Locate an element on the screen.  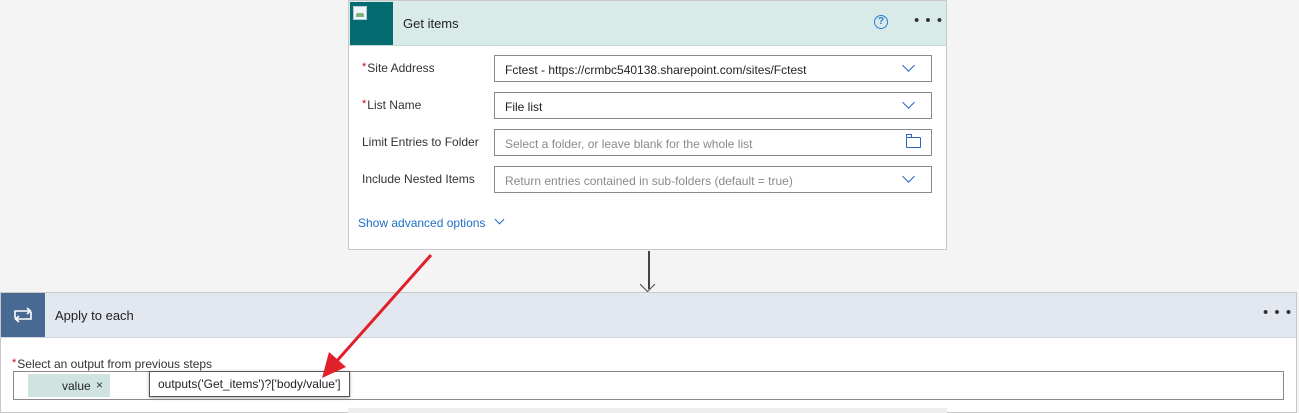
folder-icon is located at coordinates (913, 141).